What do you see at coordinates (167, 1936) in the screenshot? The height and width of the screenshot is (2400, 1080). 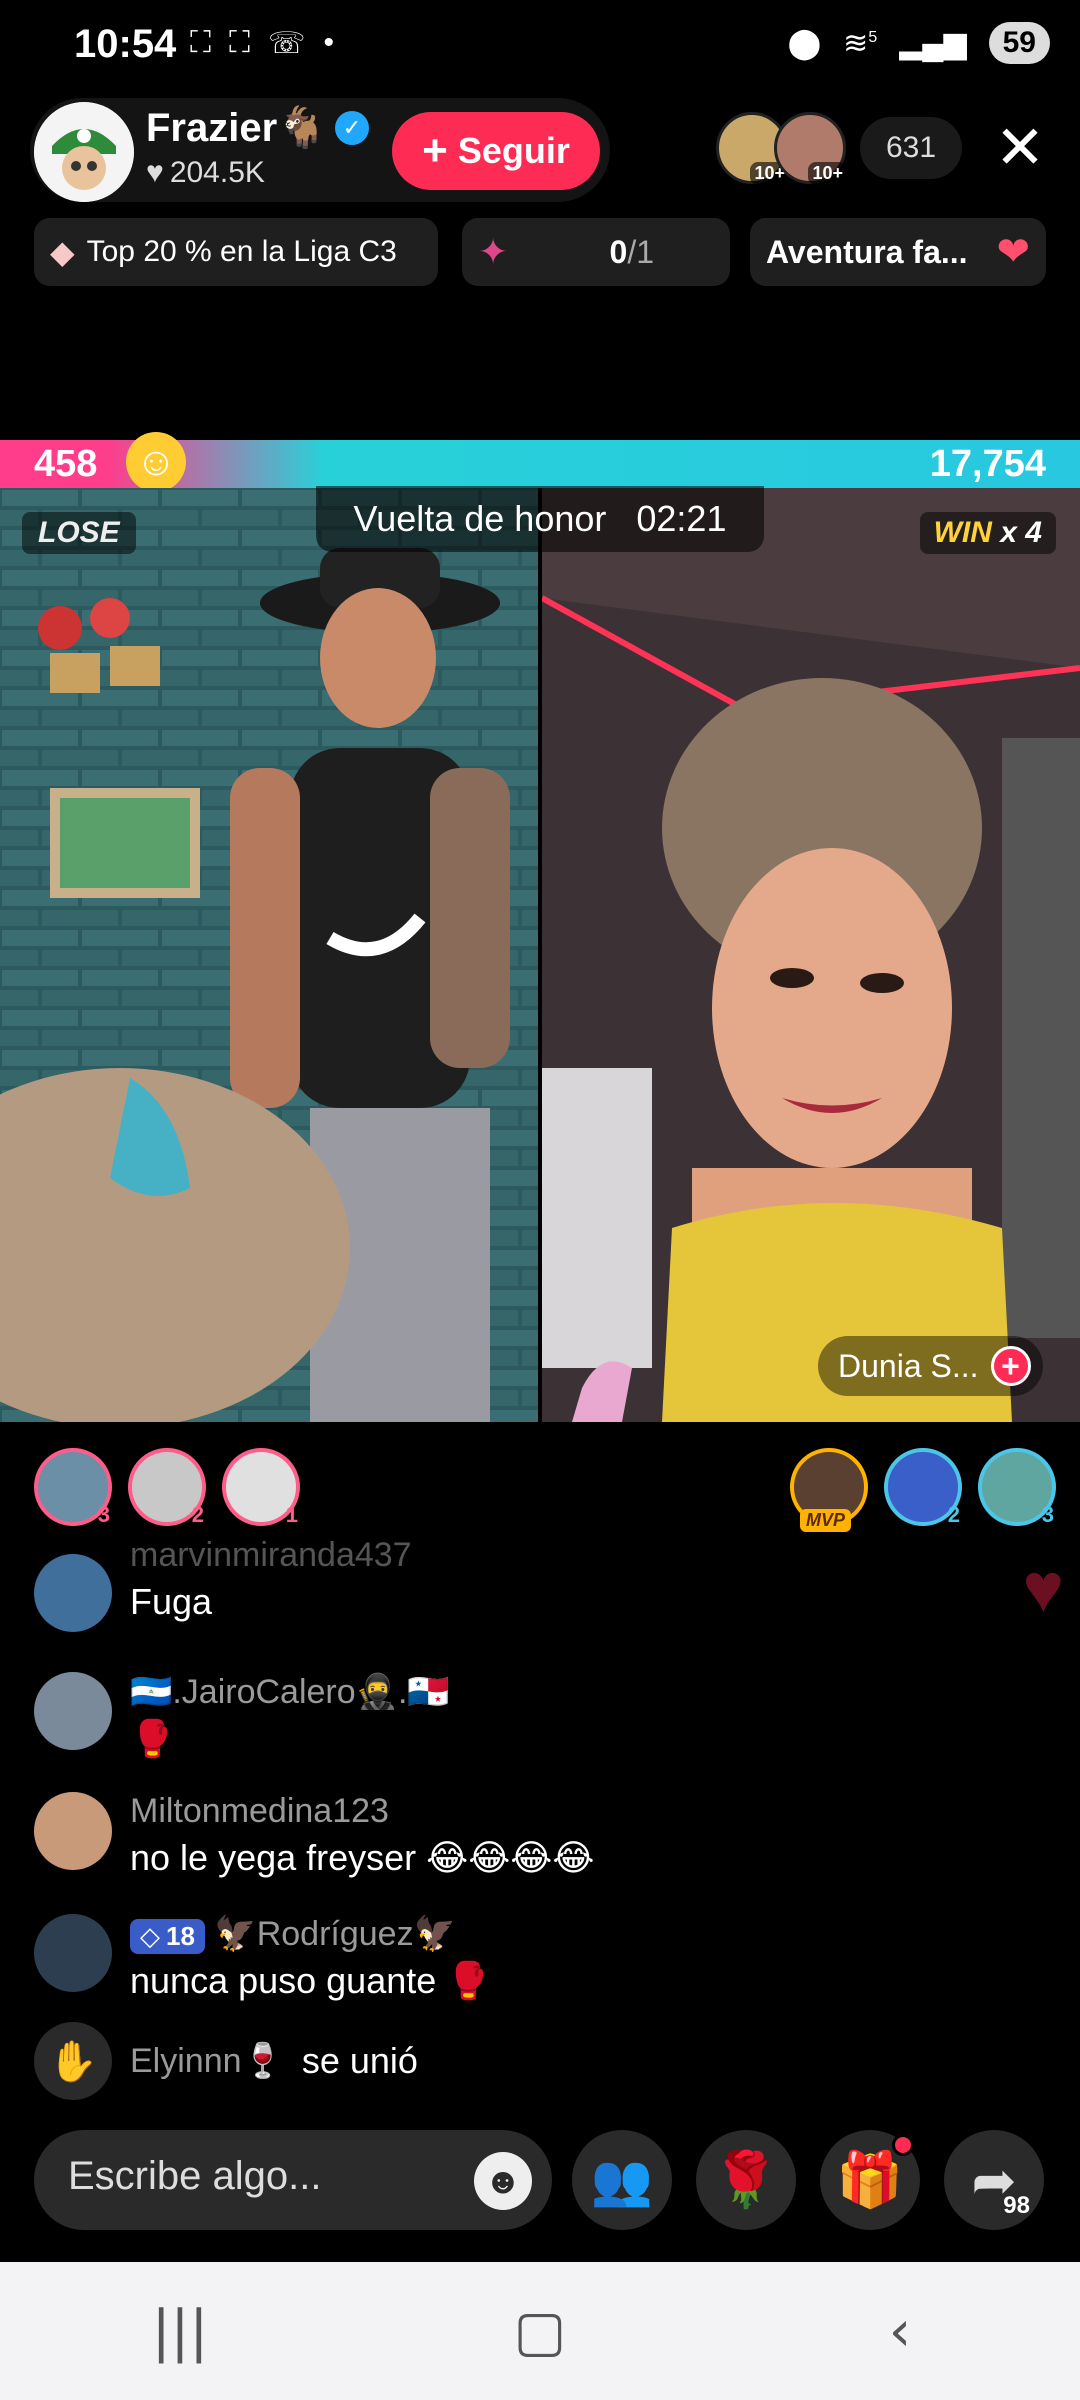 I see `level-badge: ◇ 18` at bounding box center [167, 1936].